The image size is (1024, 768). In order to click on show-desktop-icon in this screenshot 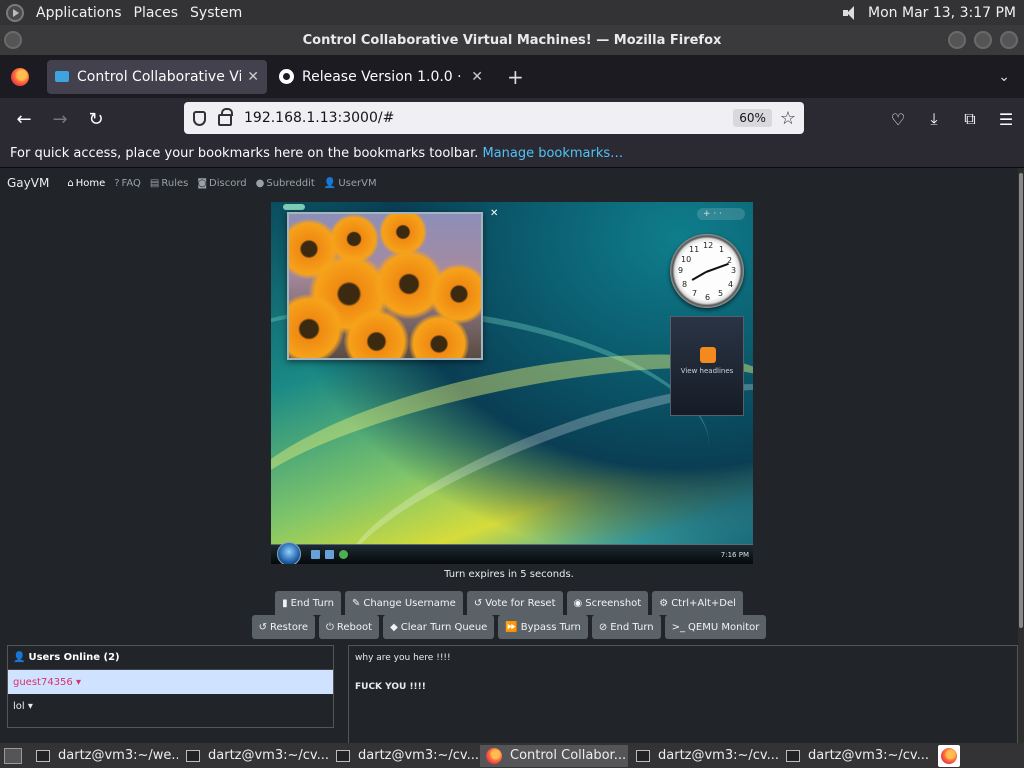, I will do `click(13, 755)`.